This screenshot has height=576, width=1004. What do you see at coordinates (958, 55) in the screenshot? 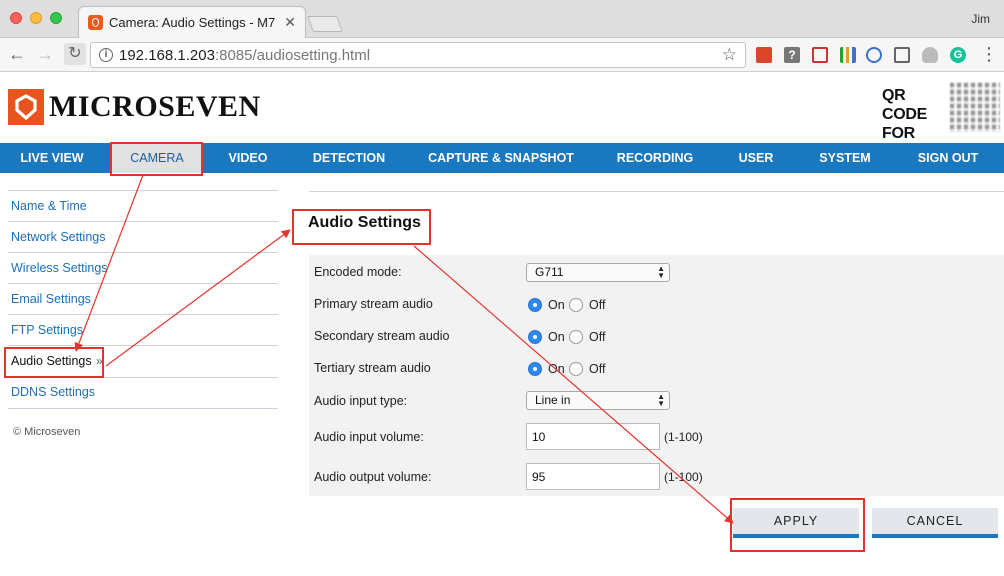
I see `grammarly-icon: G` at bounding box center [958, 55].